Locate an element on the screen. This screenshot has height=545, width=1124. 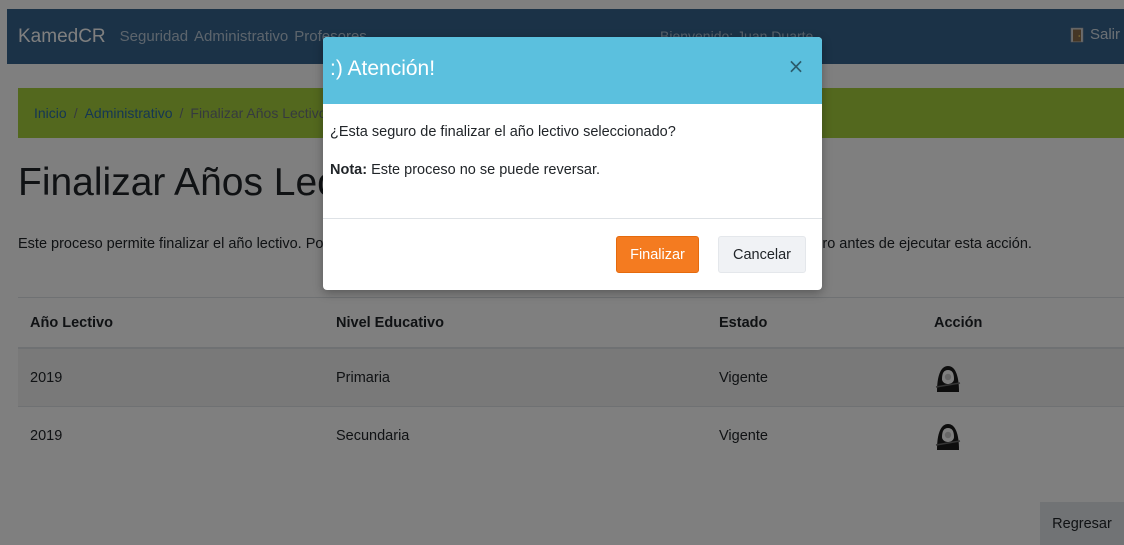
modal-title: :) Atención! is located at coordinates (383, 68).